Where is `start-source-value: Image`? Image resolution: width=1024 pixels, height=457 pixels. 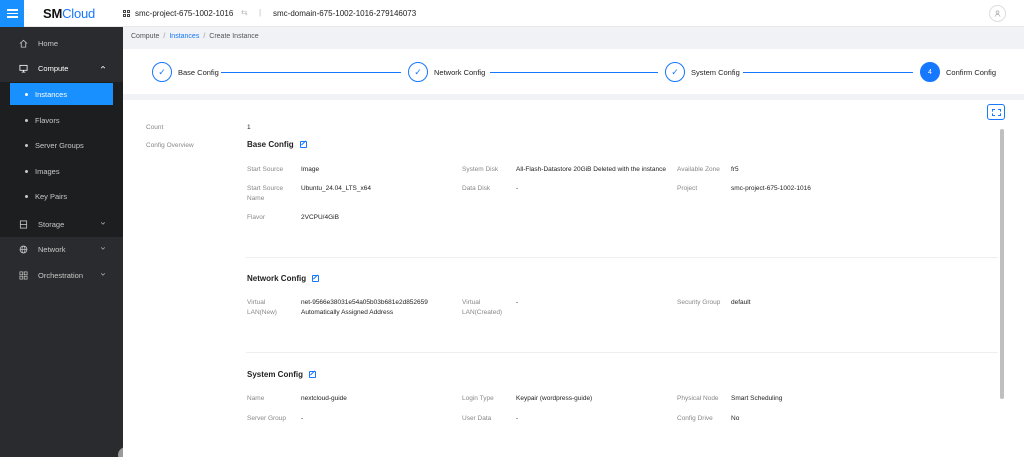
start-source-value: Image is located at coordinates (310, 169).